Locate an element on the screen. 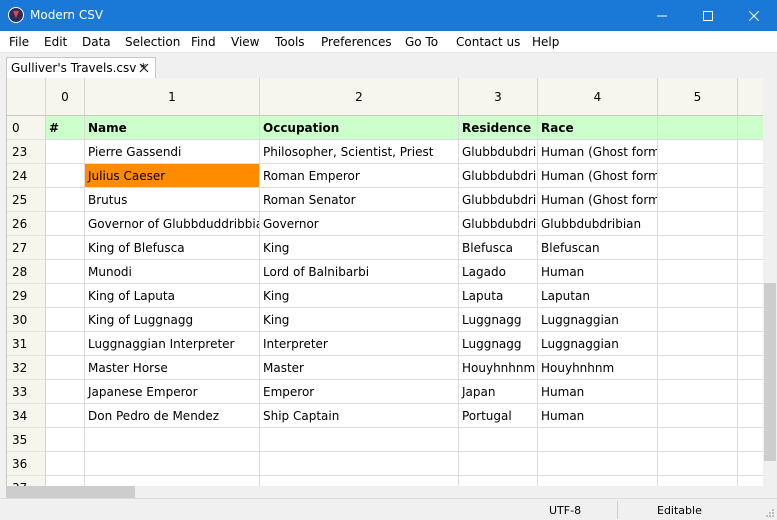 The image size is (777, 520). column-header: 4 is located at coordinates (598, 97).